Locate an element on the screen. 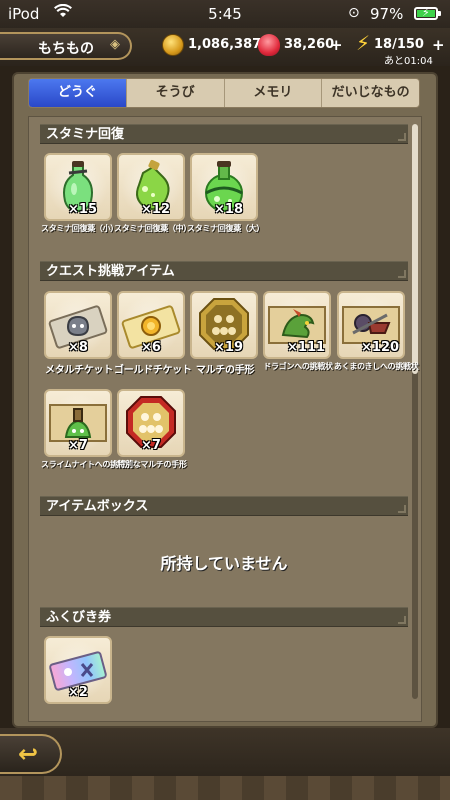 The width and height of the screenshot is (450, 800). tab-equipment: そうび is located at coordinates (176, 93).